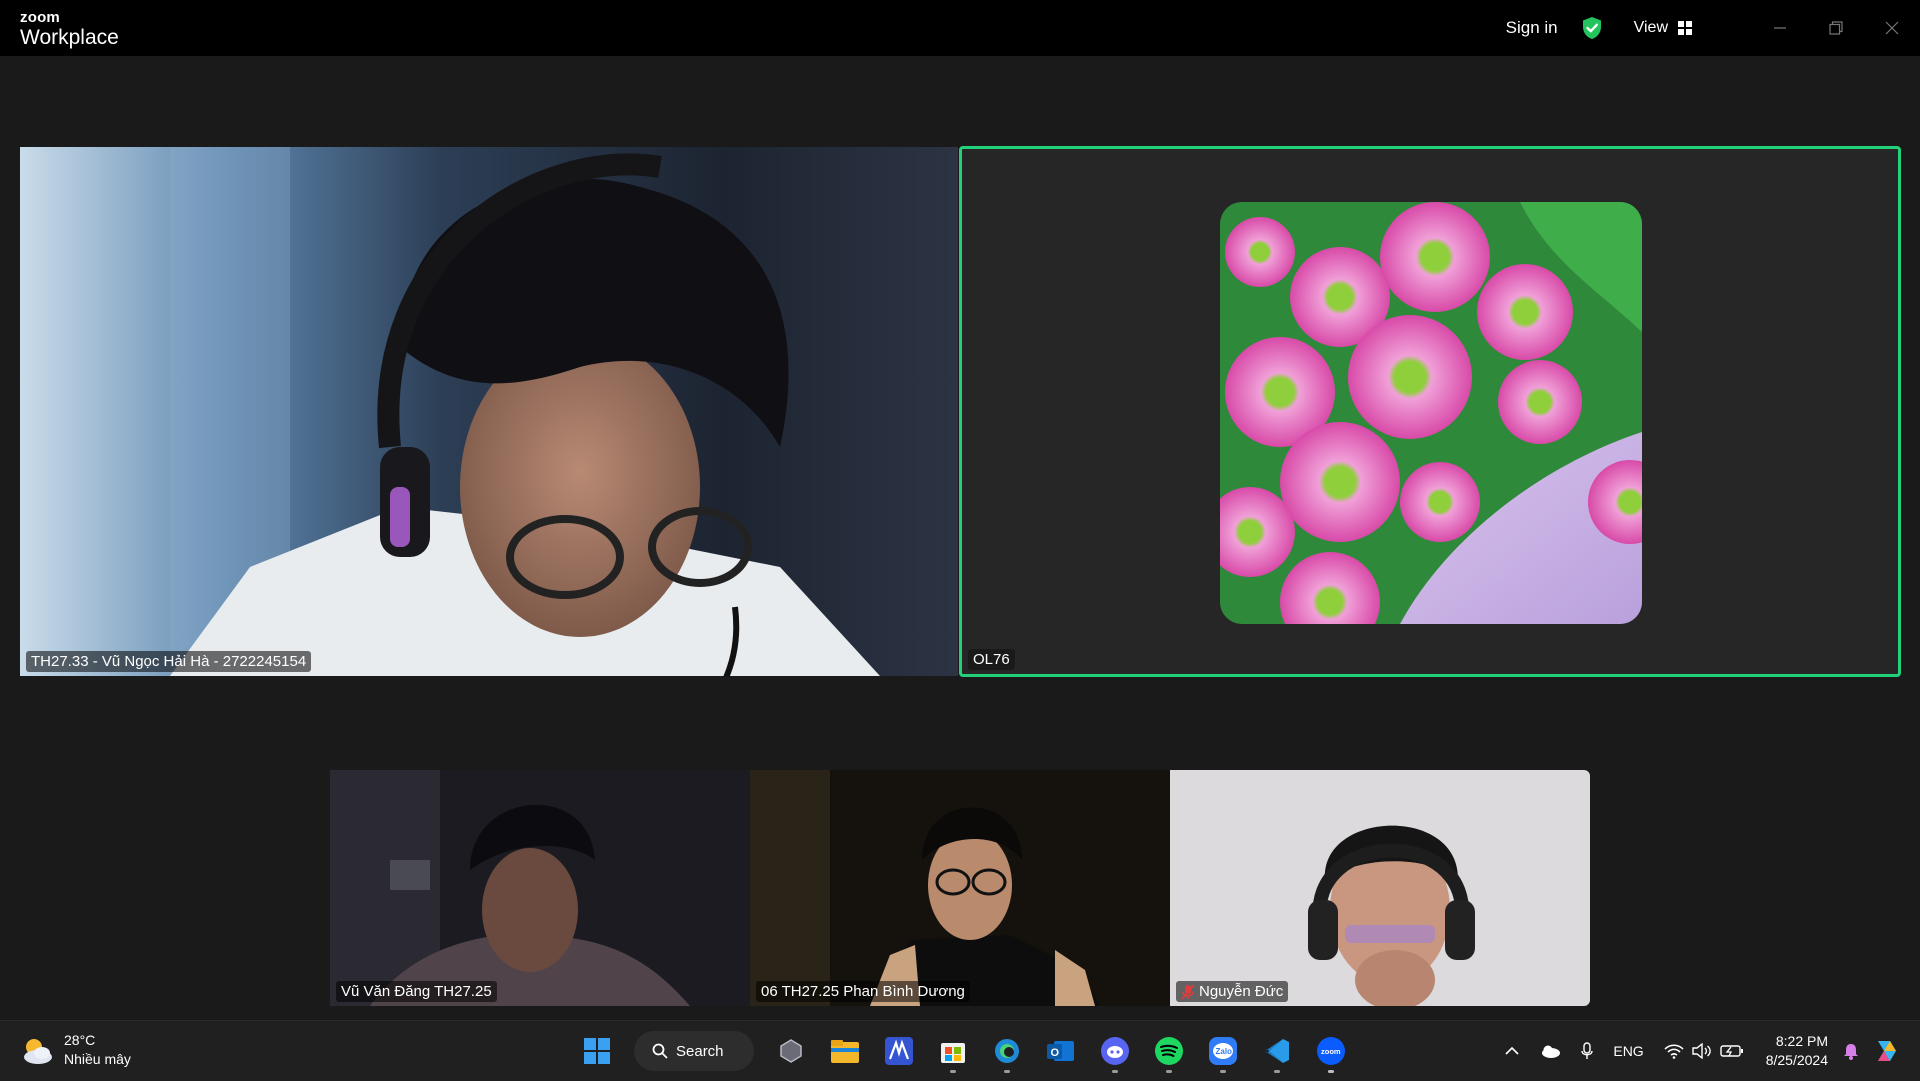 The image size is (1920, 1081). I want to click on onedrive-button, so click(1550, 1051).